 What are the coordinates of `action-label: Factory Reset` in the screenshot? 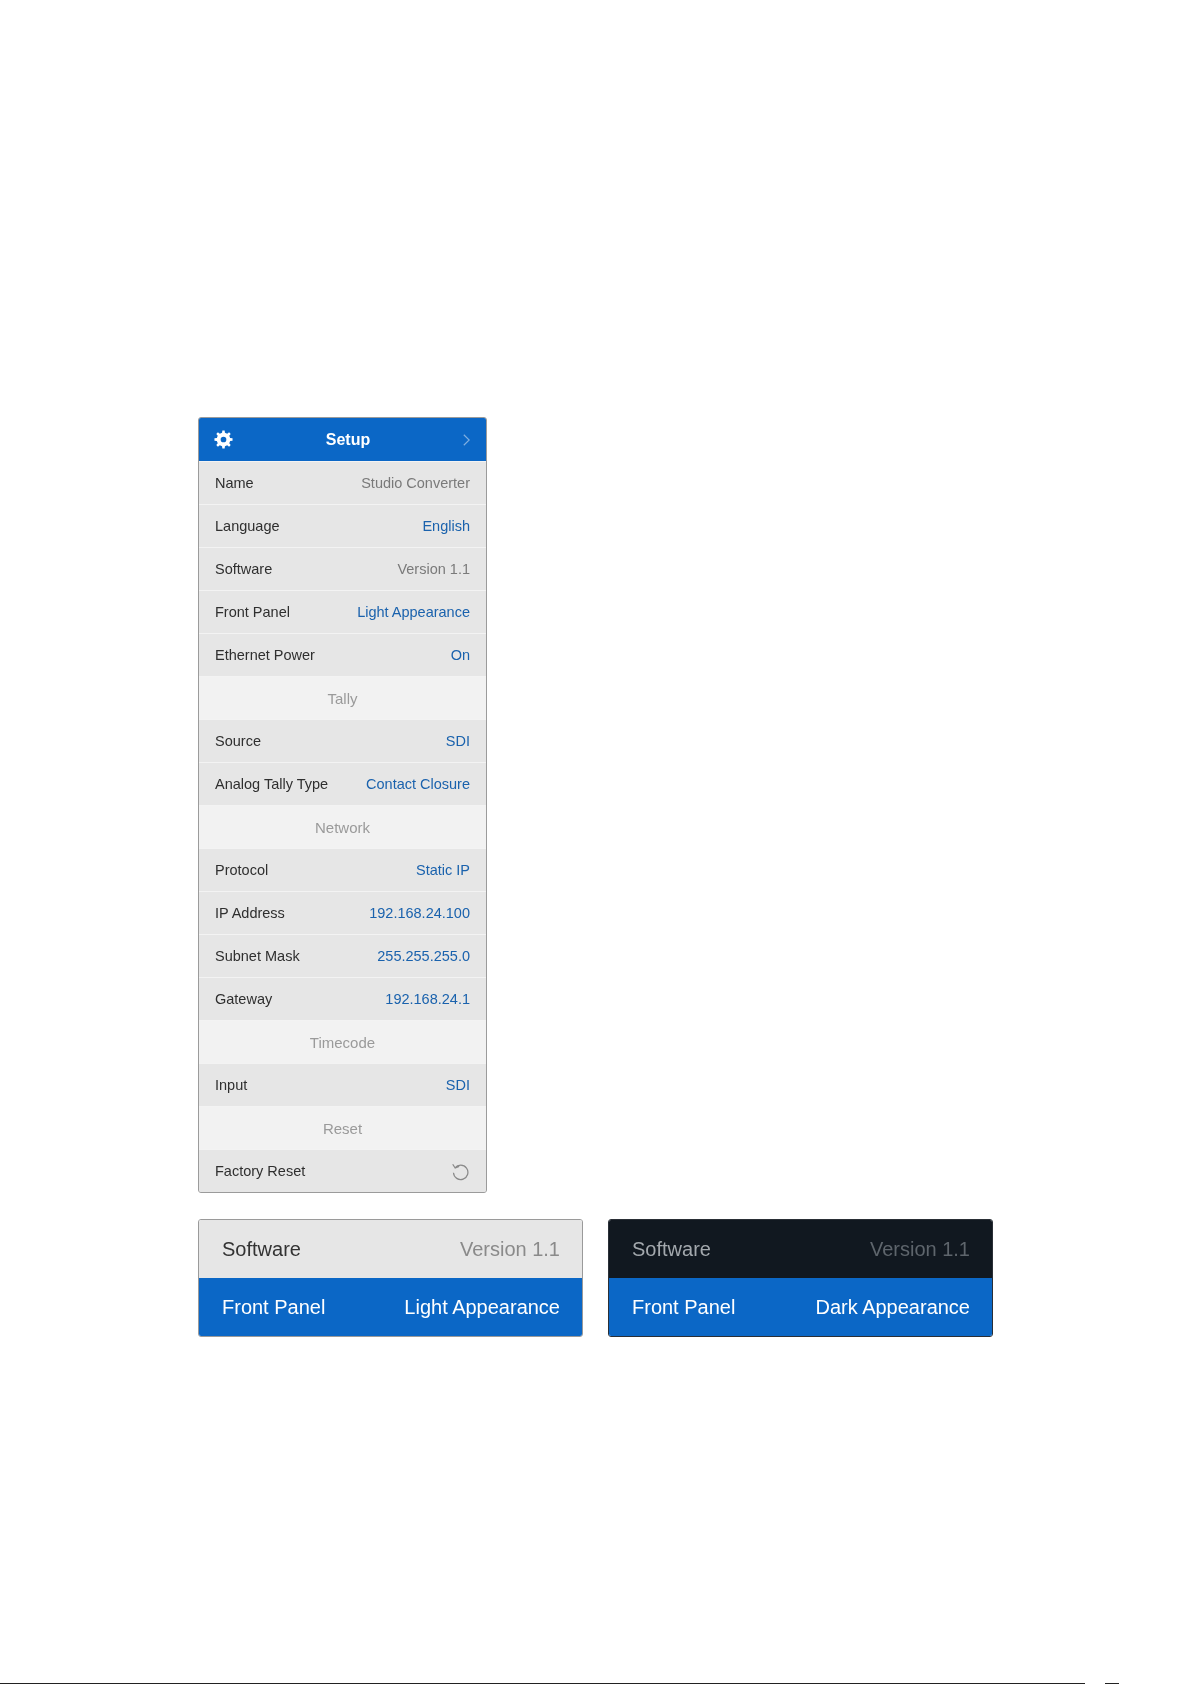 It's located at (260, 1171).